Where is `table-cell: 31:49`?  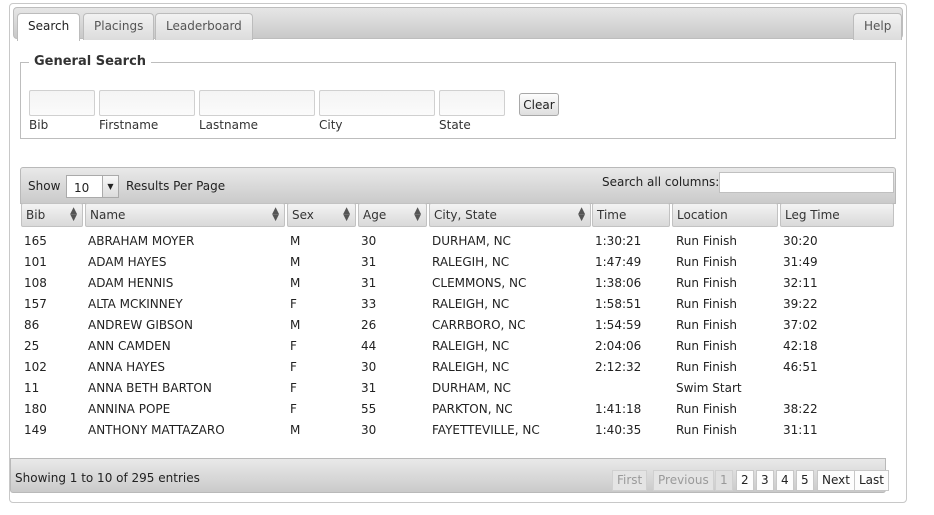
table-cell: 31:49 is located at coordinates (800, 262).